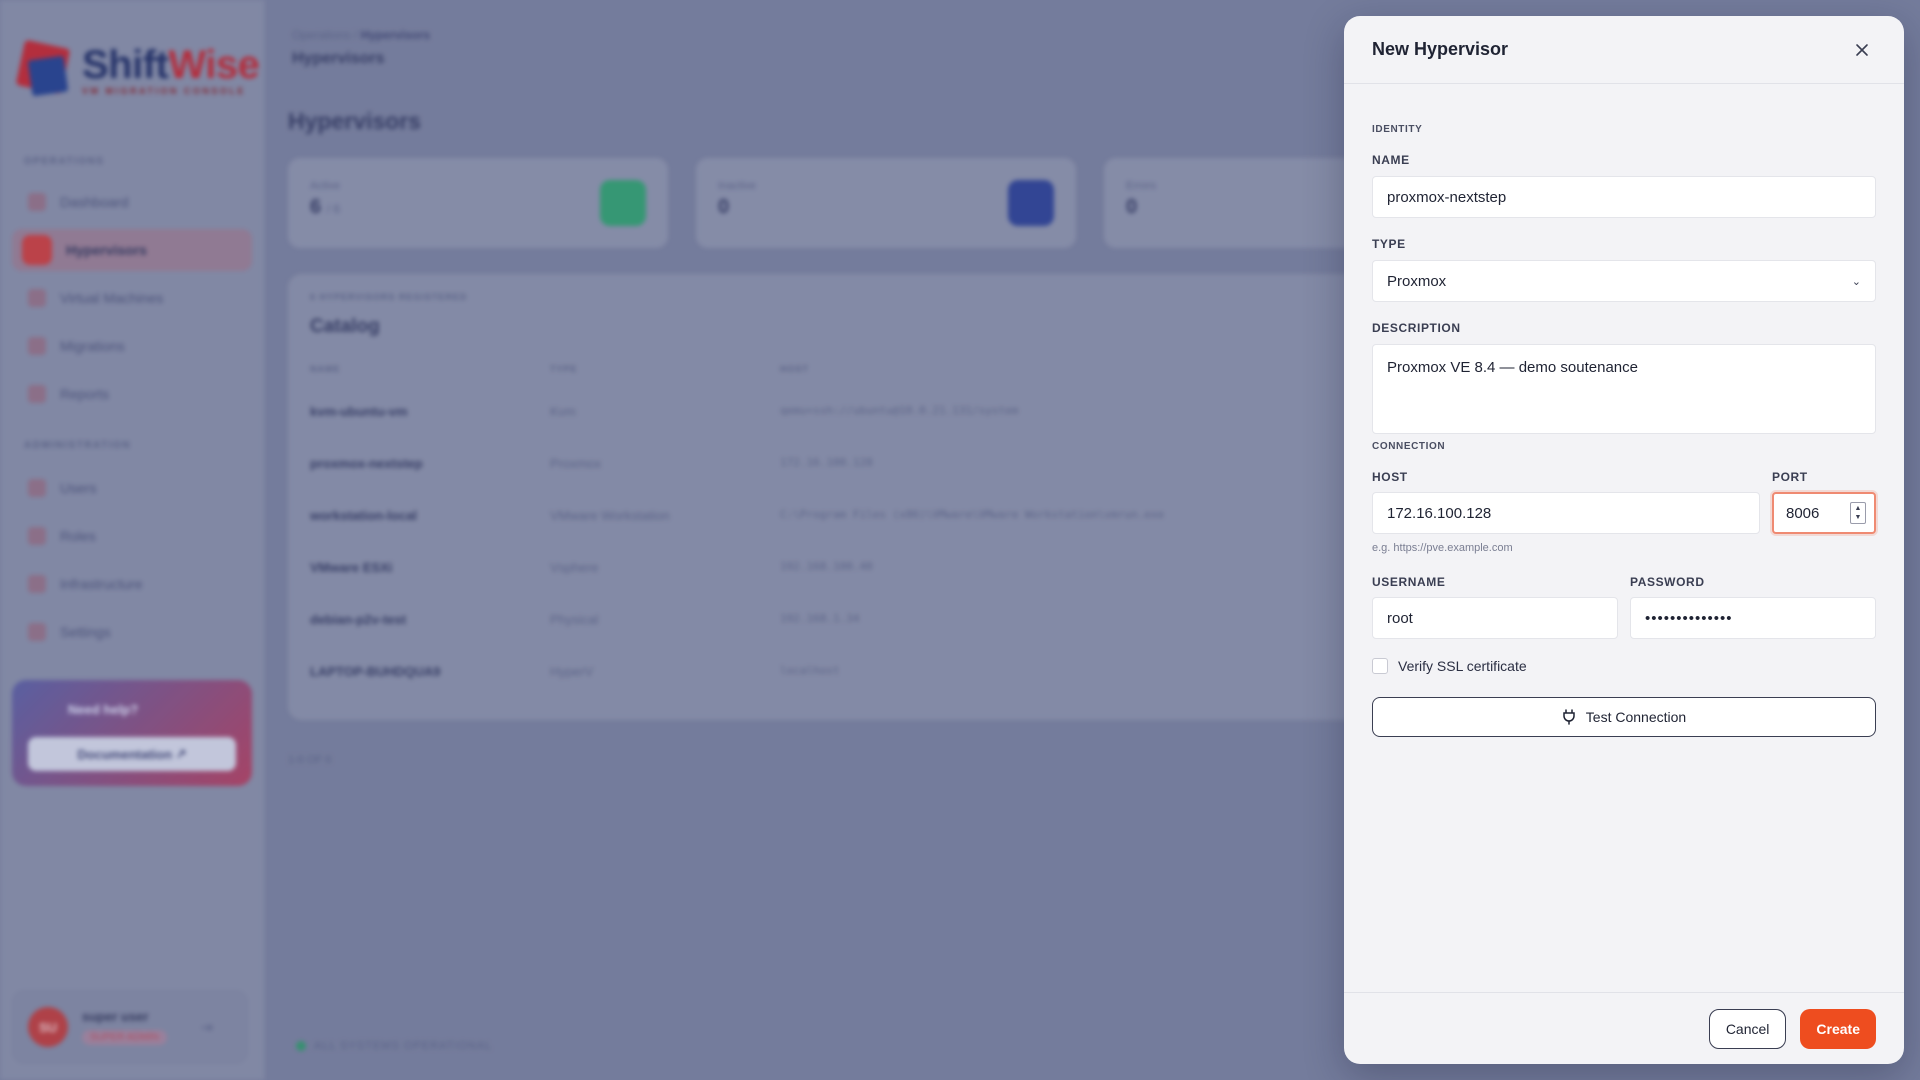  What do you see at coordinates (1862, 50) in the screenshot?
I see `close-icon` at bounding box center [1862, 50].